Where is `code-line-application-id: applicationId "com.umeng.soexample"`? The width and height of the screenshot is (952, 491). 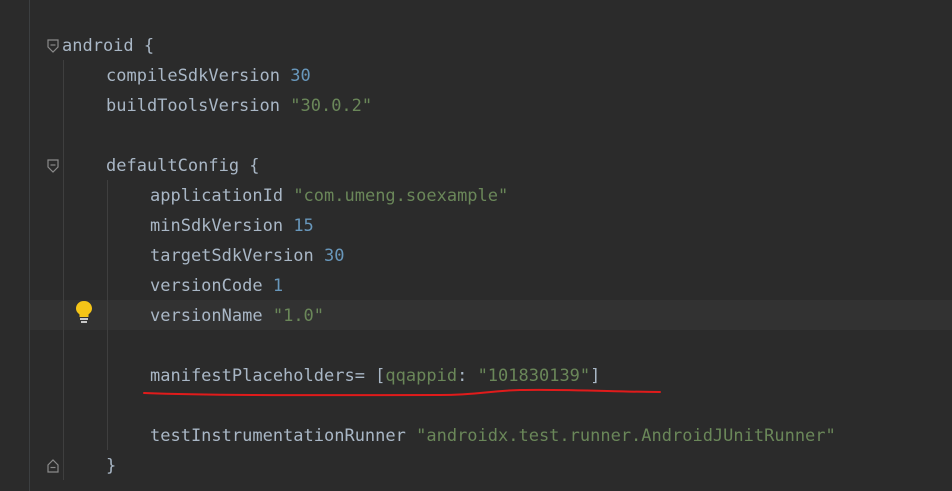
code-line-application-id: applicationId "com.umeng.soexample" is located at coordinates (329, 196).